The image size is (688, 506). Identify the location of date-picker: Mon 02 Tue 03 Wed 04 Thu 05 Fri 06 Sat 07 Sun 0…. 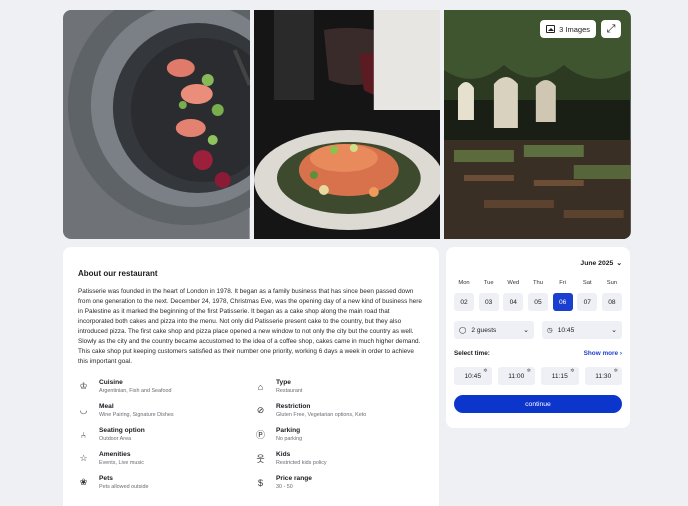
(538, 295).